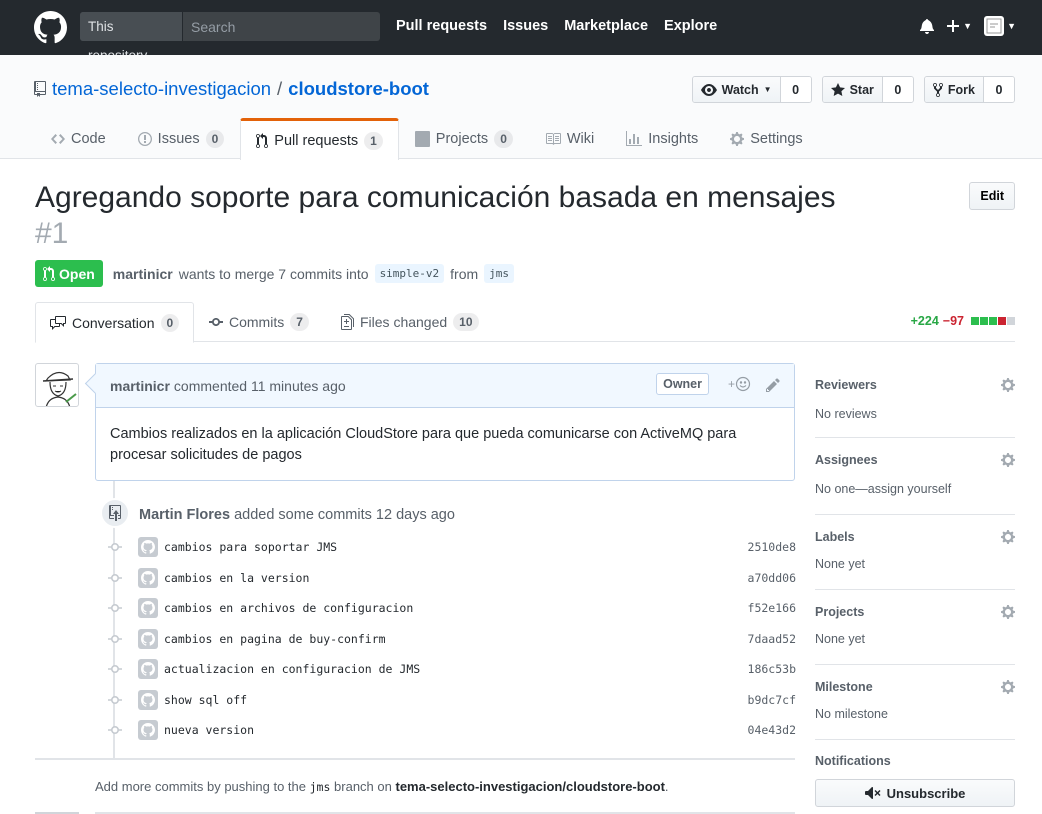  Describe the element at coordinates (968, 26) in the screenshot. I see `chevron-down-icon: ▼` at that location.